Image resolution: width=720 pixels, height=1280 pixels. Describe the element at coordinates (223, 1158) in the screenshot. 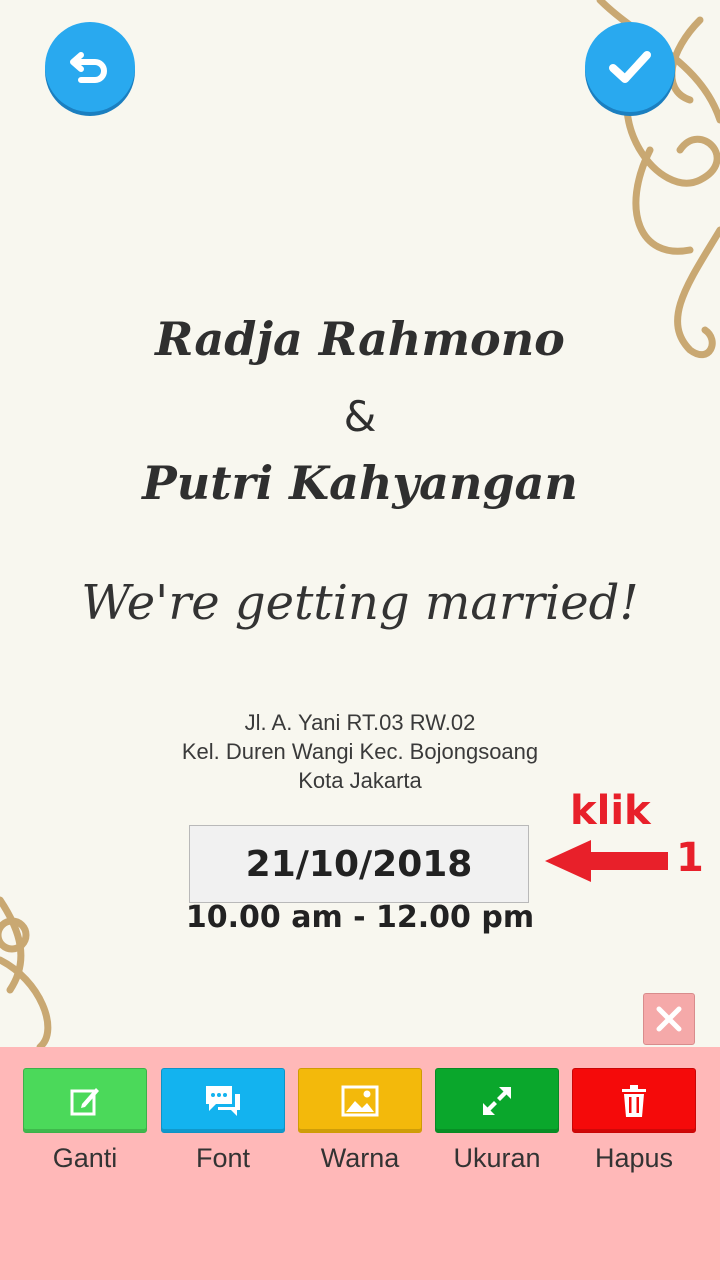

I see `font-label: Font` at that location.